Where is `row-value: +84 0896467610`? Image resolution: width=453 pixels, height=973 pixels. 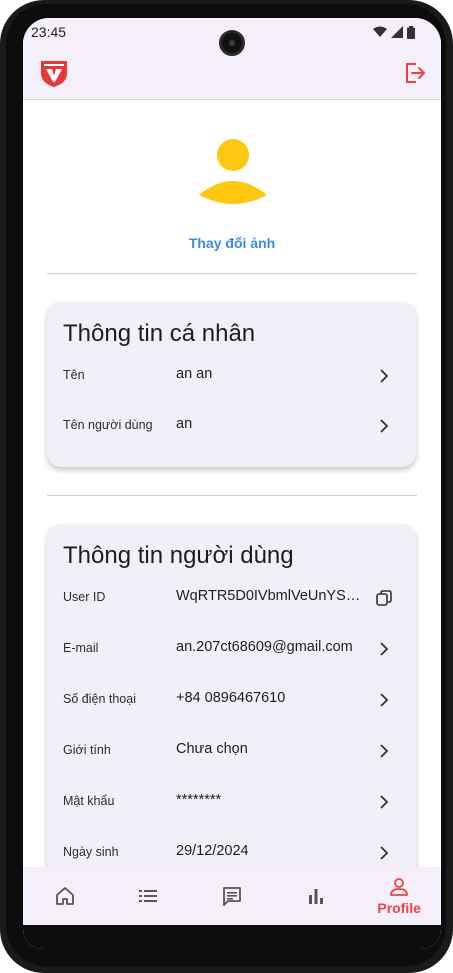 row-value: +84 0896467610 is located at coordinates (231, 698).